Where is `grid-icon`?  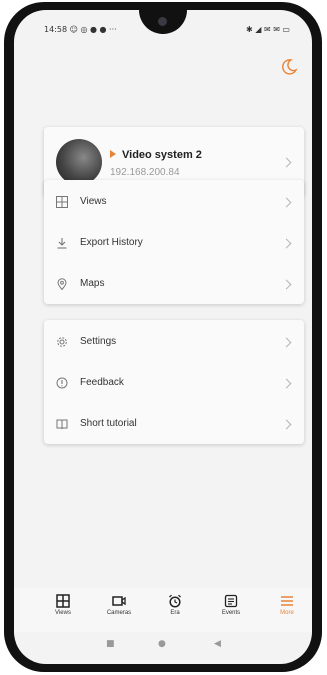 grid-icon is located at coordinates (62, 202).